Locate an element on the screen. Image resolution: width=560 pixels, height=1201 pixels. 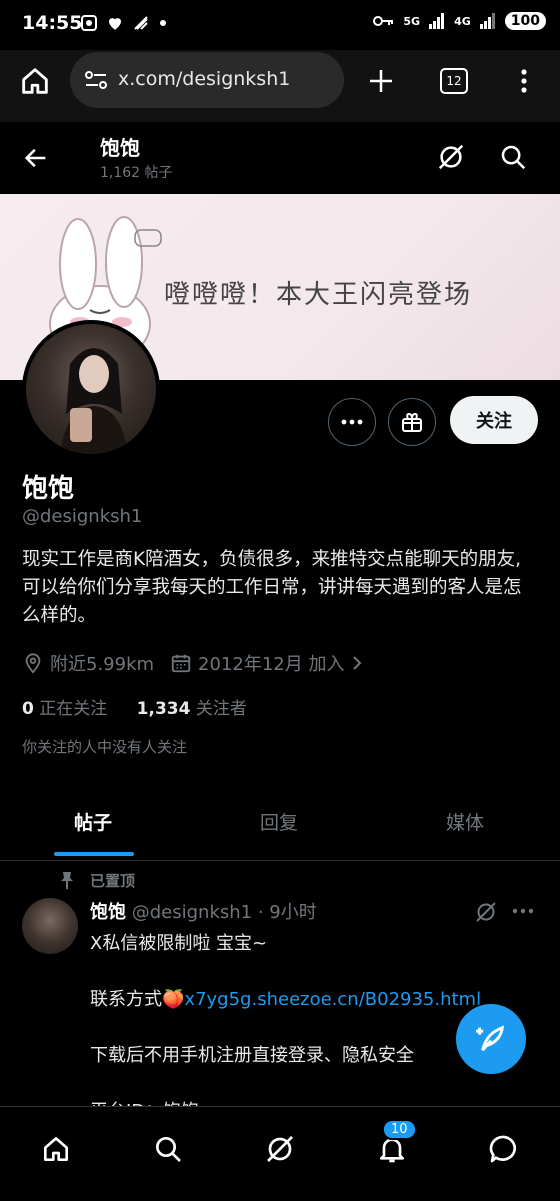
network-5g-label: 5G is located at coordinates (412, 21).